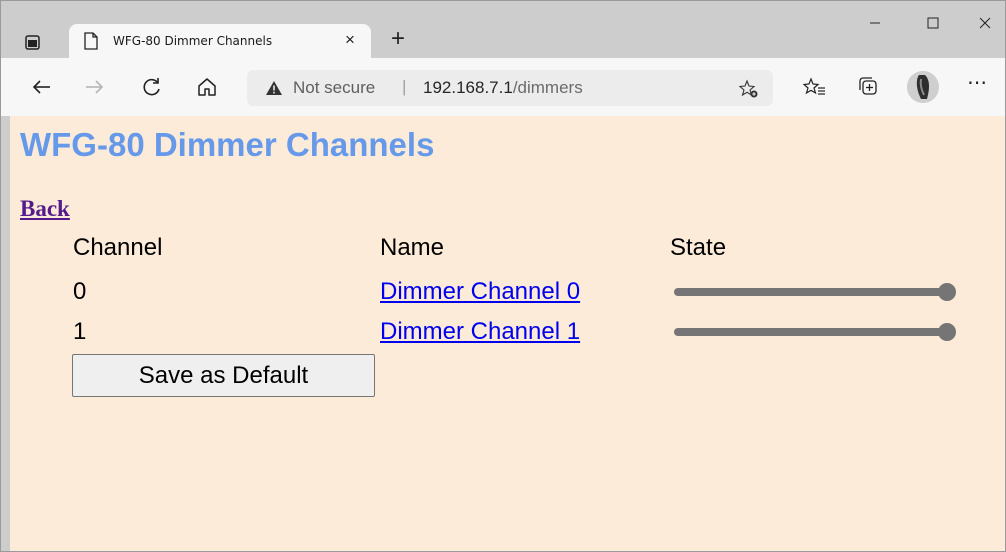  What do you see at coordinates (223, 375) in the screenshot?
I see `save-as-default-button: Save as Default` at bounding box center [223, 375].